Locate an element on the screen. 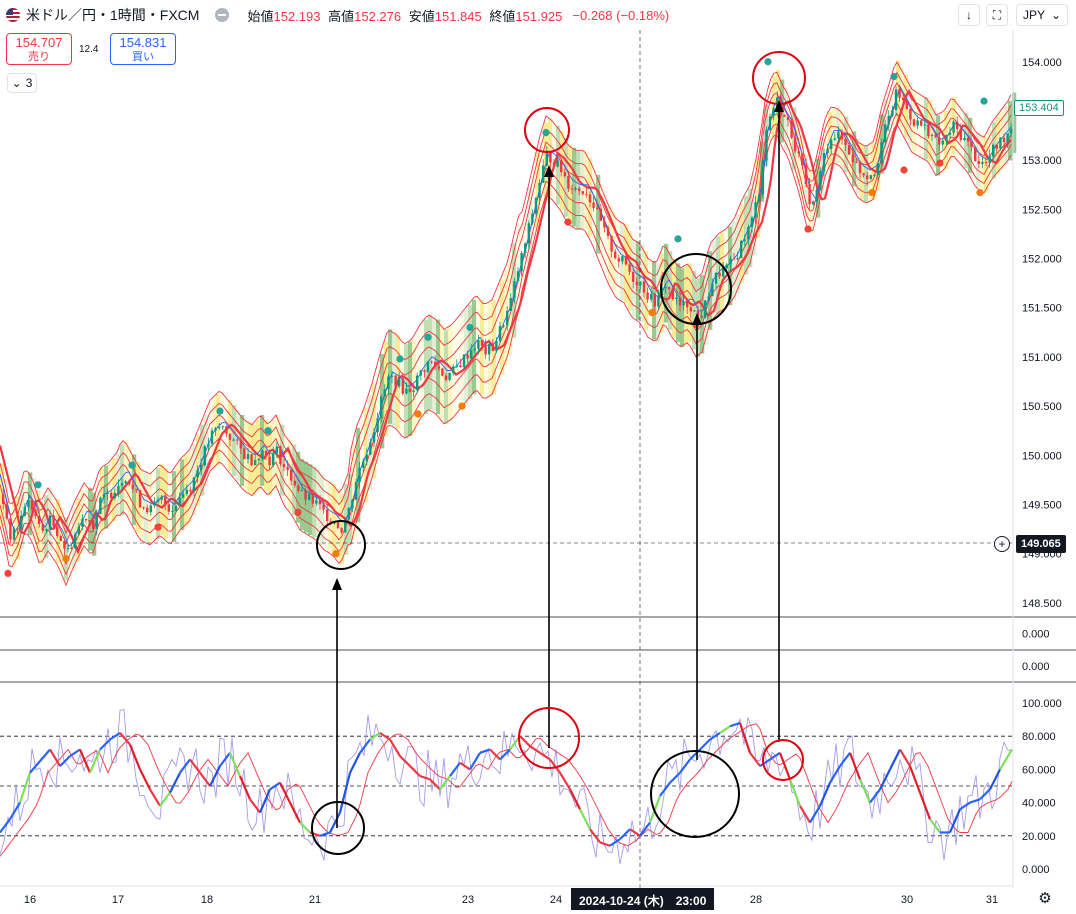 This screenshot has width=1076, height=914. price-axis-label: 153.000 is located at coordinates (1042, 161).